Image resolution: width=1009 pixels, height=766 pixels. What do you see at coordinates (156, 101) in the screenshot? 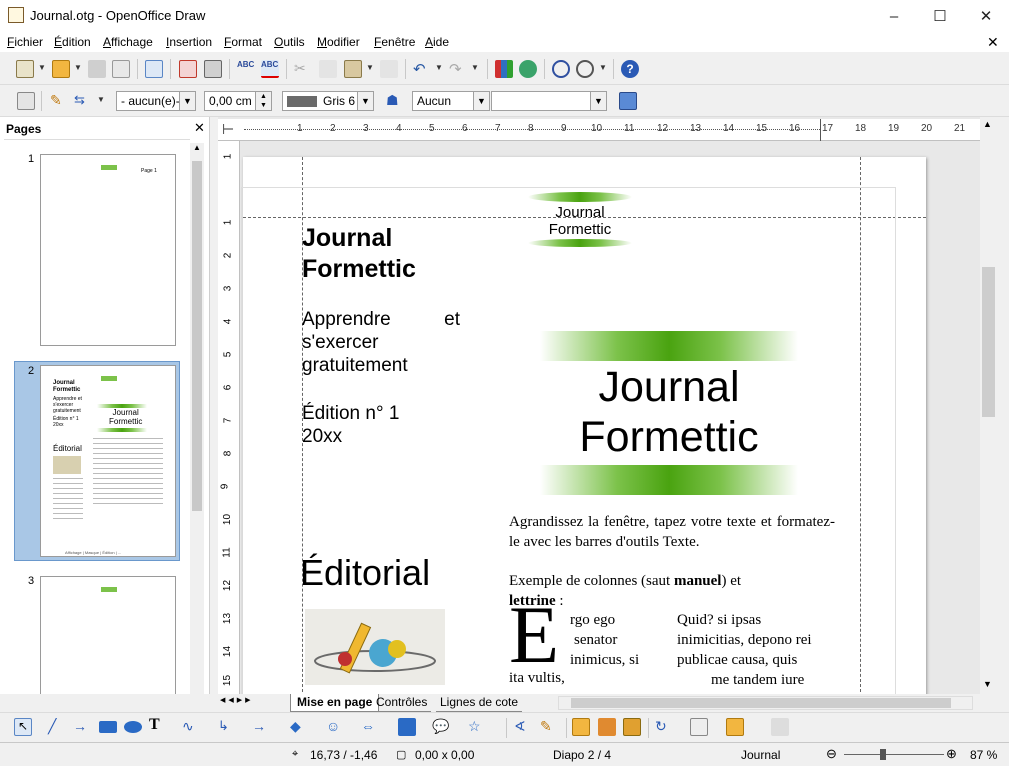
I see `line-style-select: - aucun(e)- ▼` at bounding box center [156, 101].